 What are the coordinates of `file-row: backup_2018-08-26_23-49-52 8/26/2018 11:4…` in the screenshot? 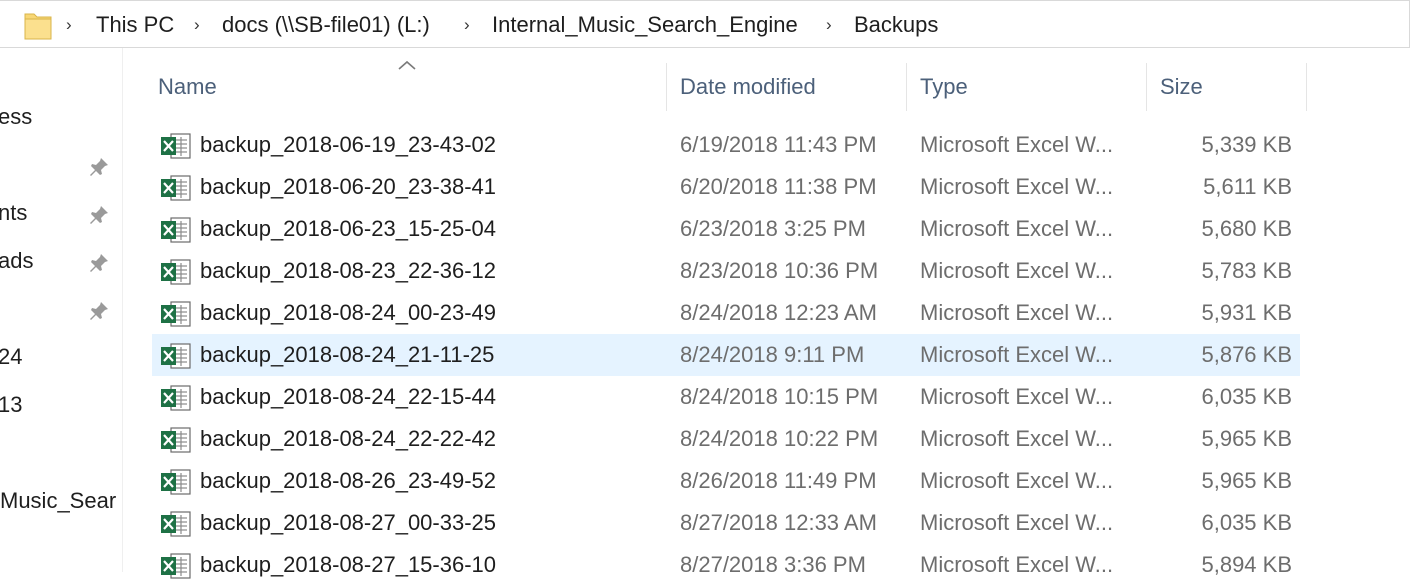 It's located at (726, 481).